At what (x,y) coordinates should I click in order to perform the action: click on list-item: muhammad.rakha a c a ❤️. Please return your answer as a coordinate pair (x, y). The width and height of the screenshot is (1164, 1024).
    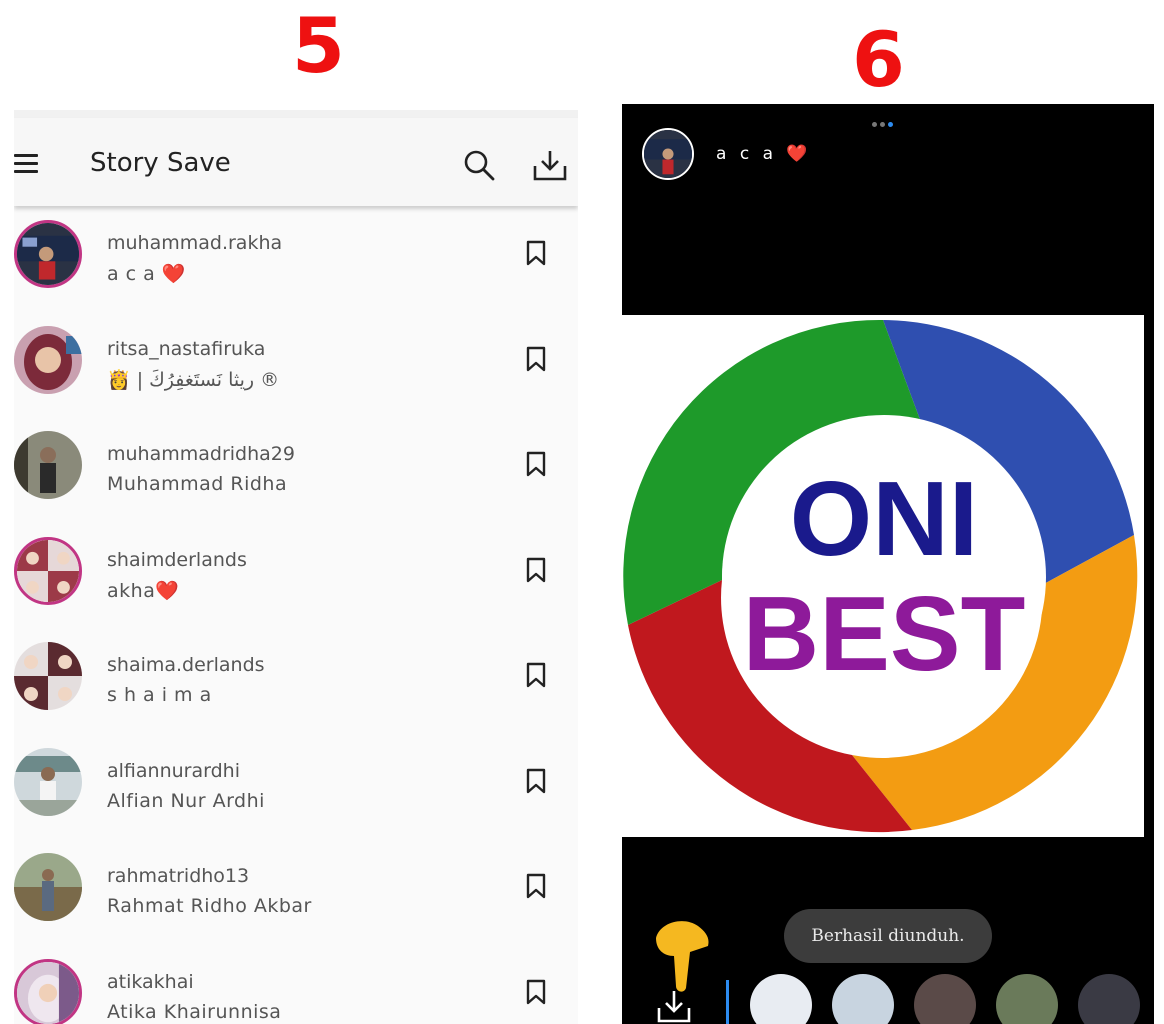
    Looking at the image, I should click on (296, 263).